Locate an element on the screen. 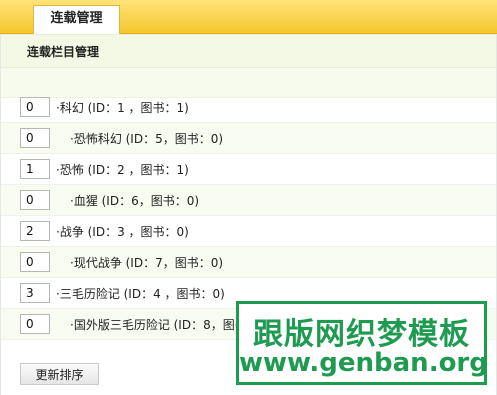 Image resolution: width=497 pixels, height=395 pixels. panel-title: 连载栏目管理 is located at coordinates (248, 51).